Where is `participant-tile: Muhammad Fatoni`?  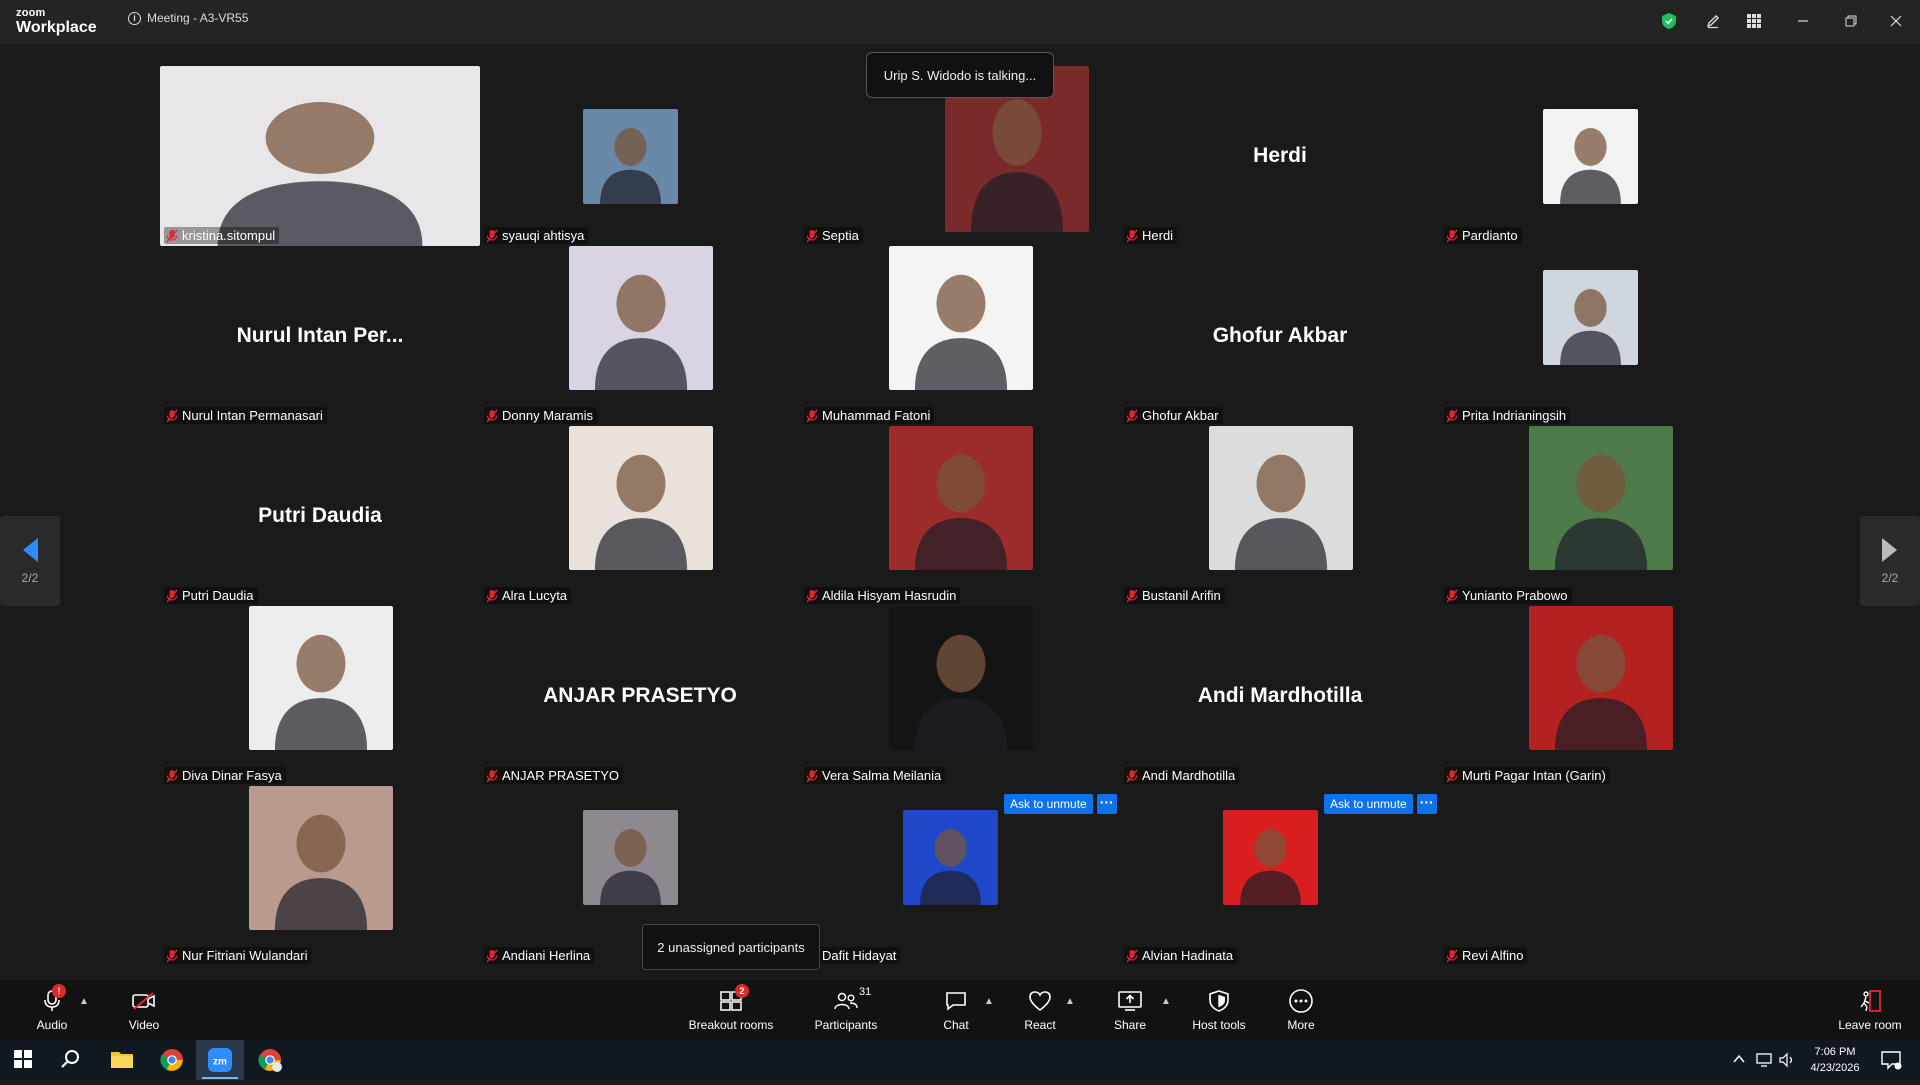
participant-tile: Muhammad Fatoni is located at coordinates (960, 336).